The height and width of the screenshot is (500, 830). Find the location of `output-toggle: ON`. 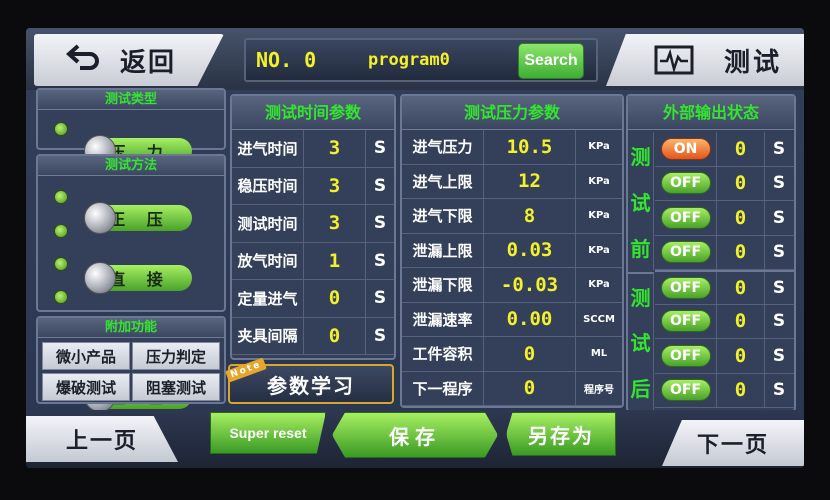

output-toggle: ON is located at coordinates (685, 148).